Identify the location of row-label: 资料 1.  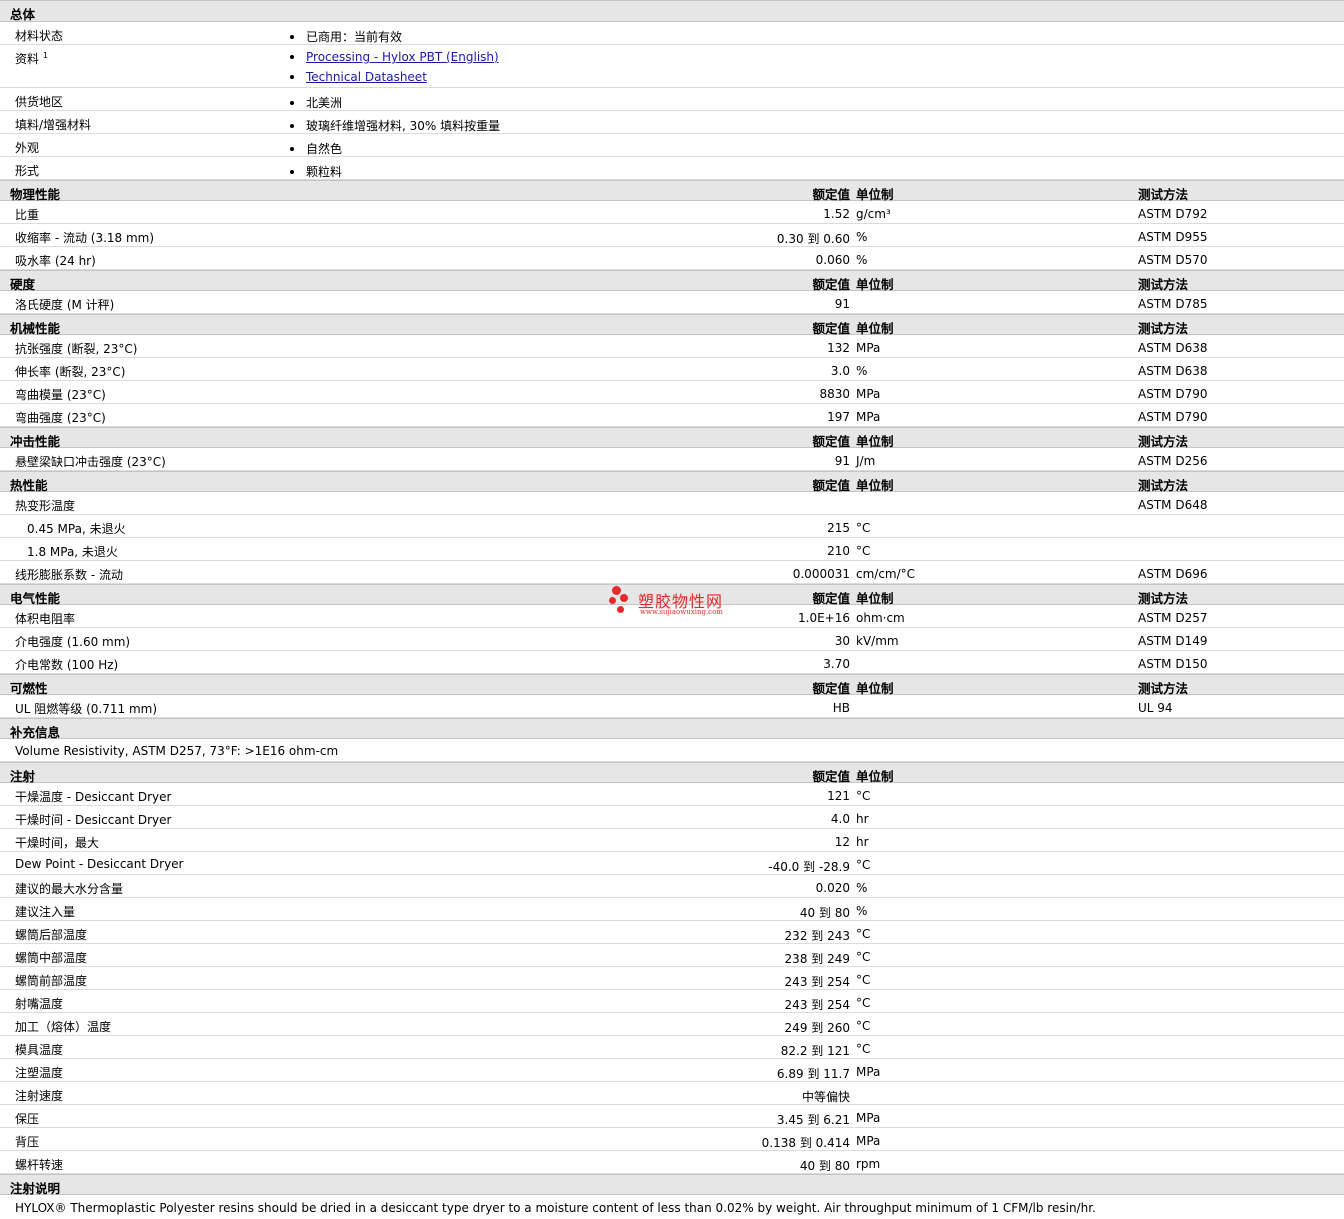
(31, 58).